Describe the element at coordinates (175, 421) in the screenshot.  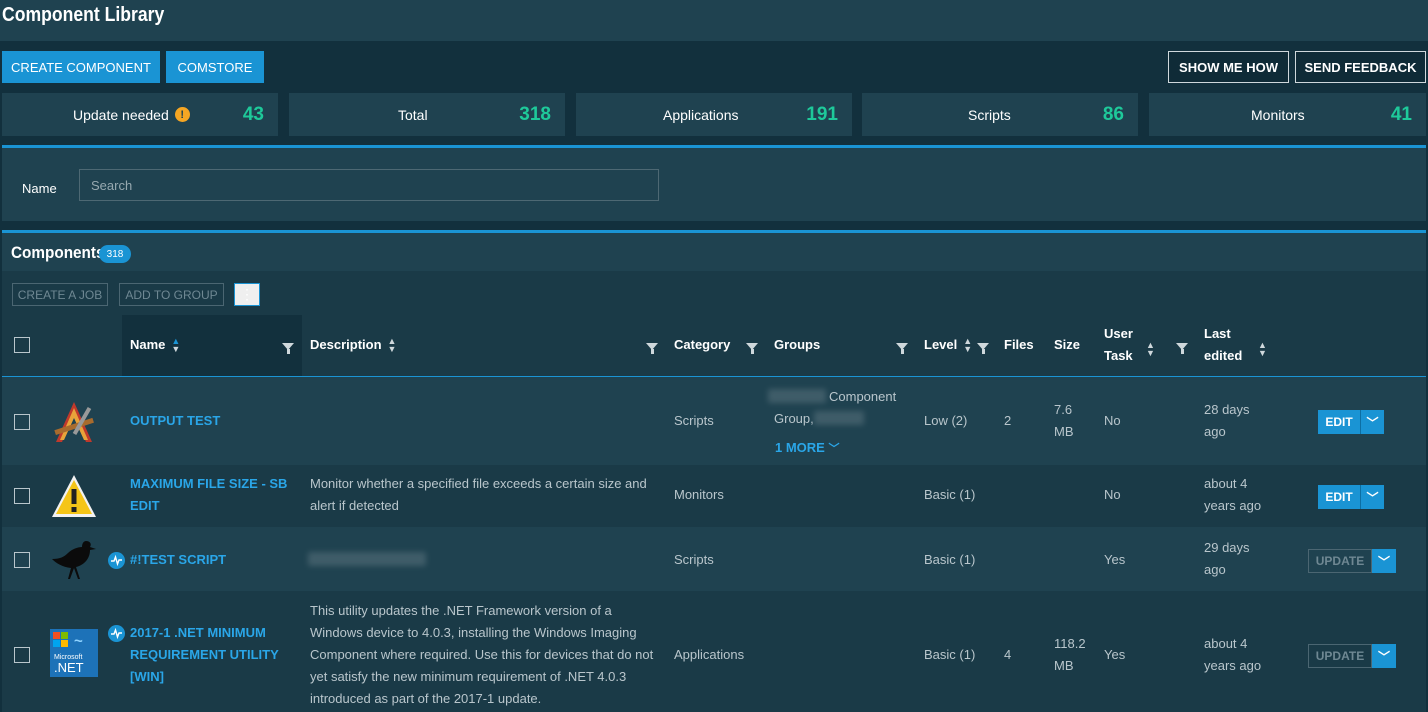
I see `component-name-link: OUTPUT TEST` at that location.